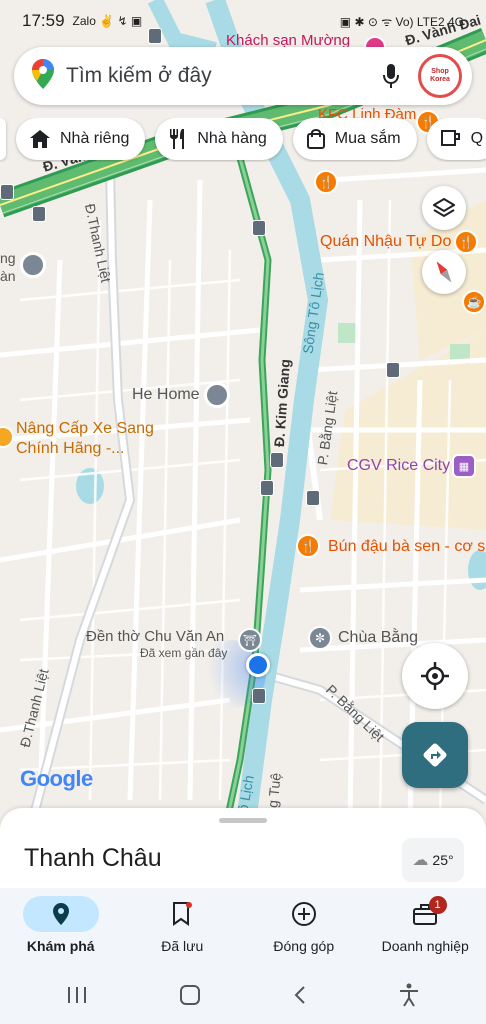 The width and height of the screenshot is (486, 1024). I want to click on recent-apps-icon, so click(77, 997).